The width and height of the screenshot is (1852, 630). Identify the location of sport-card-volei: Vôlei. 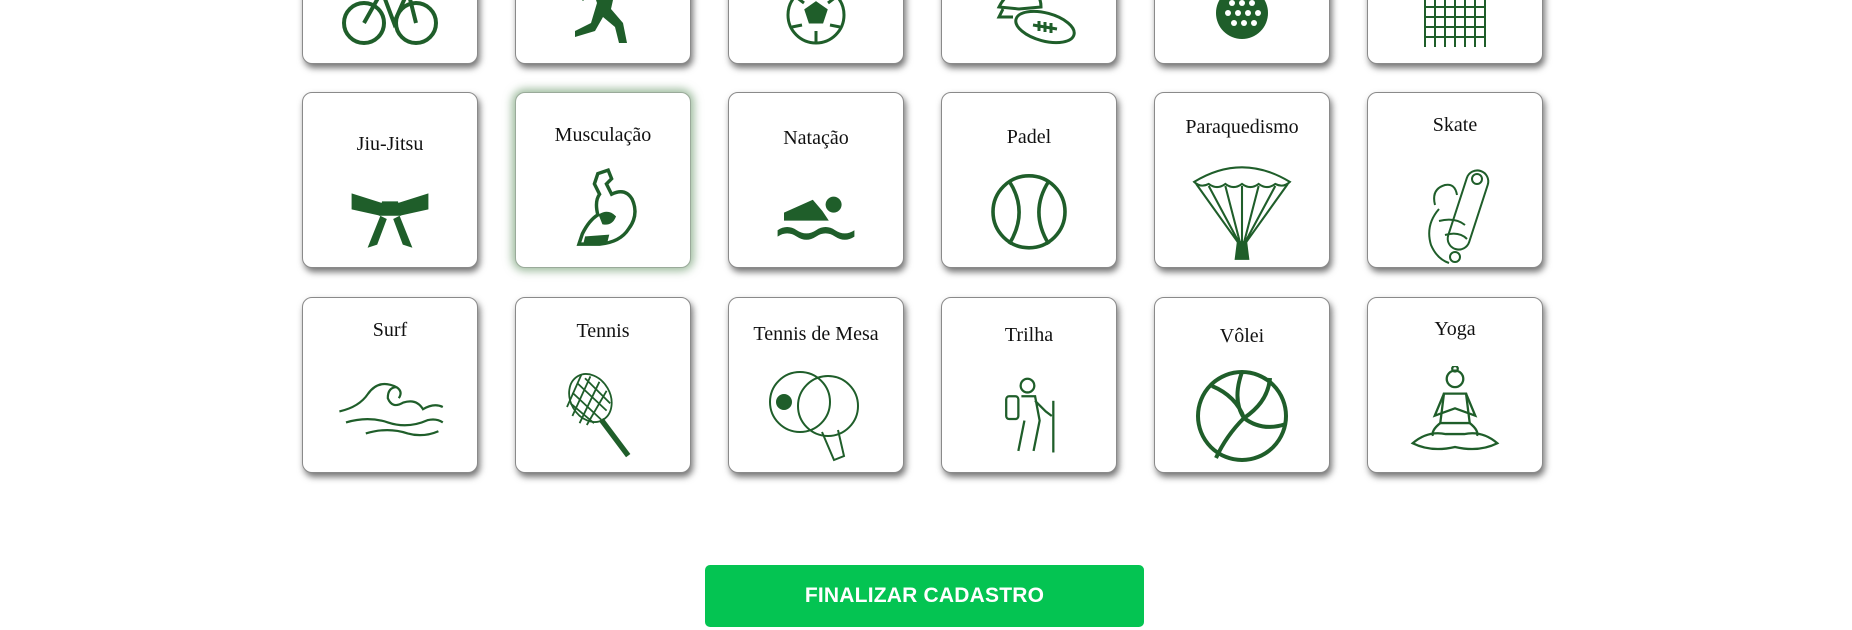
(1242, 385).